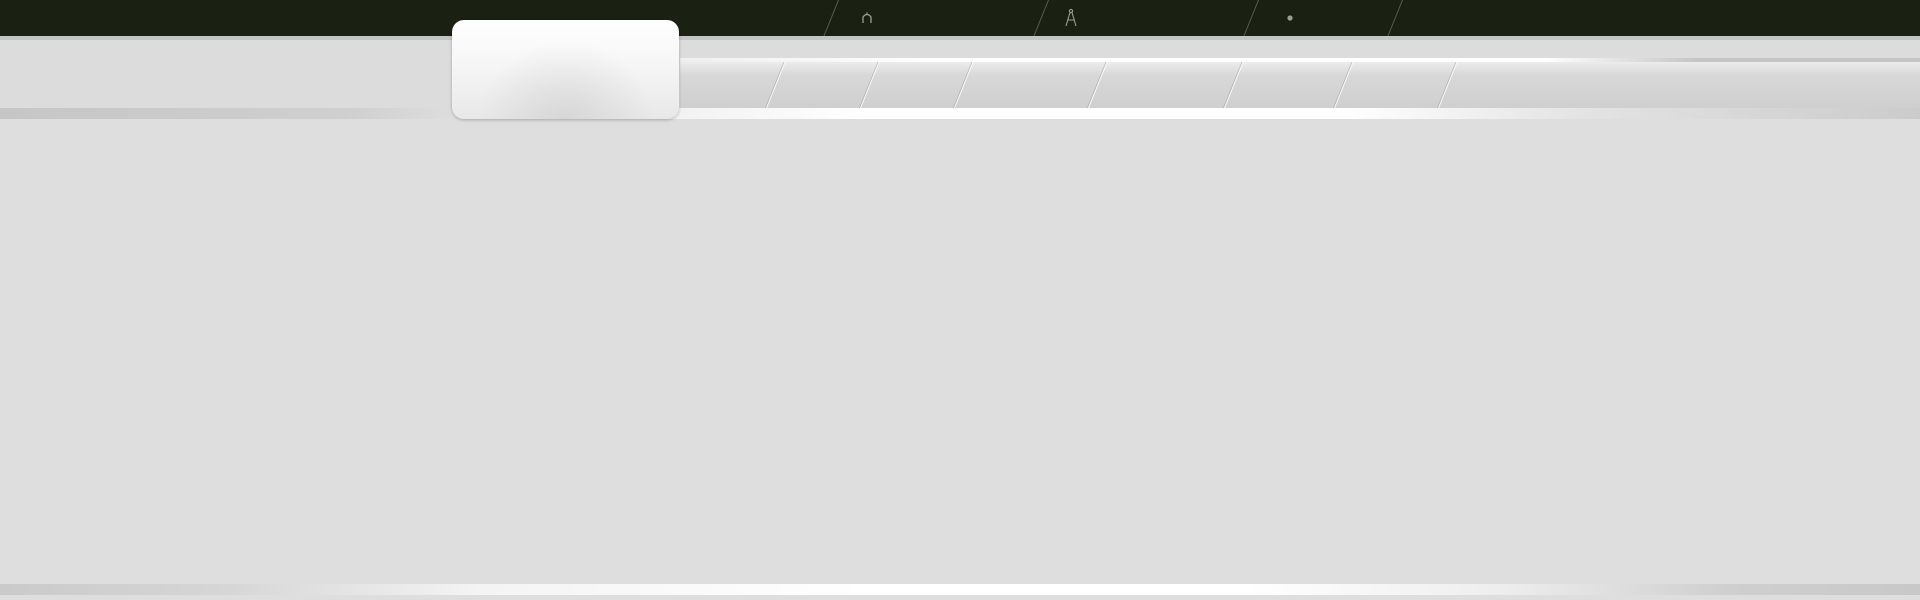 This screenshot has width=1920, height=600. Describe the element at coordinates (1290, 18) in the screenshot. I see `dot-icon` at that location.